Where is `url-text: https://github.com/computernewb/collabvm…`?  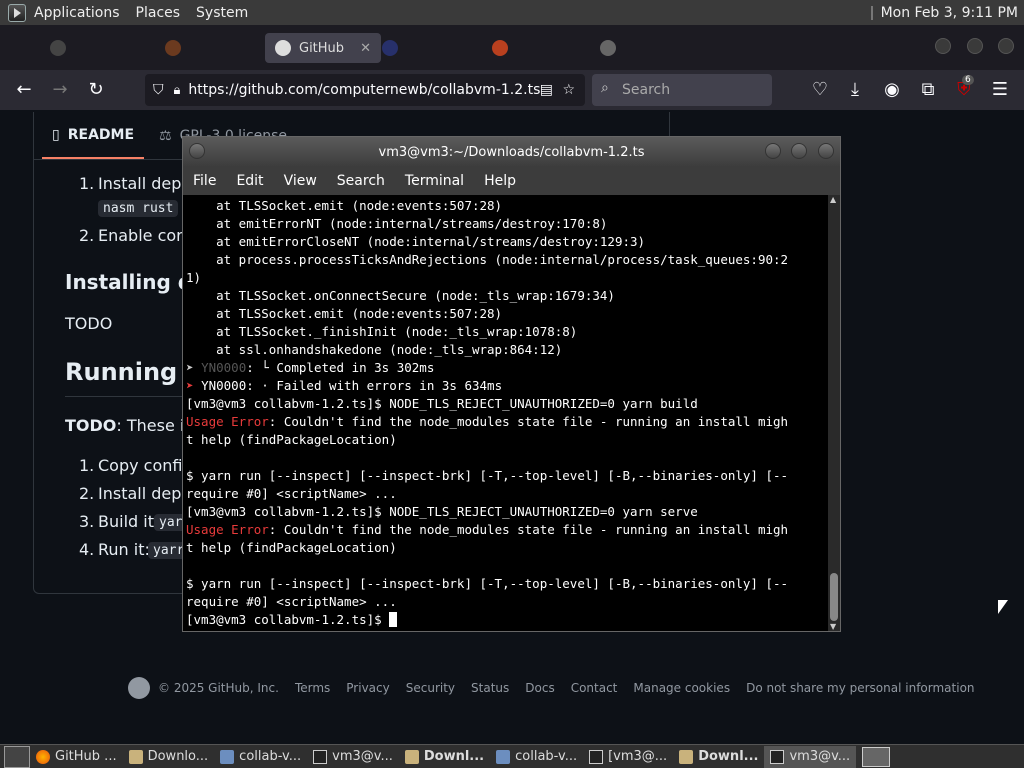 url-text: https://github.com/computernewb/collabvm… is located at coordinates (364, 90).